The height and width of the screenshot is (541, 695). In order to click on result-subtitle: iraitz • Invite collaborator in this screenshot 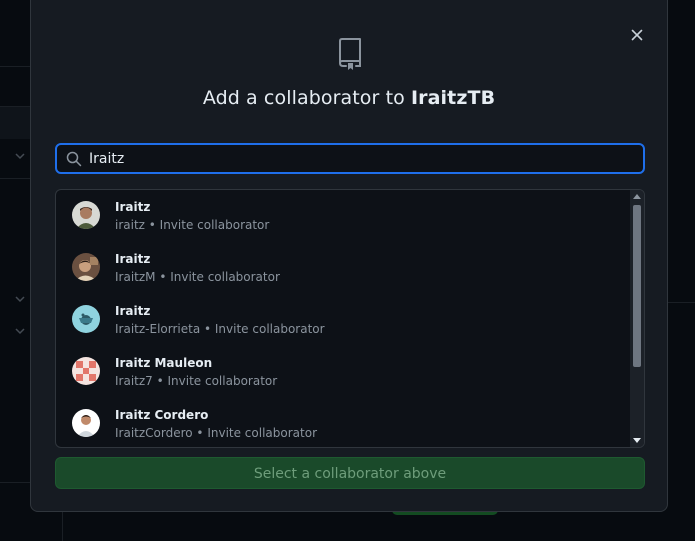, I will do `click(192, 225)`.